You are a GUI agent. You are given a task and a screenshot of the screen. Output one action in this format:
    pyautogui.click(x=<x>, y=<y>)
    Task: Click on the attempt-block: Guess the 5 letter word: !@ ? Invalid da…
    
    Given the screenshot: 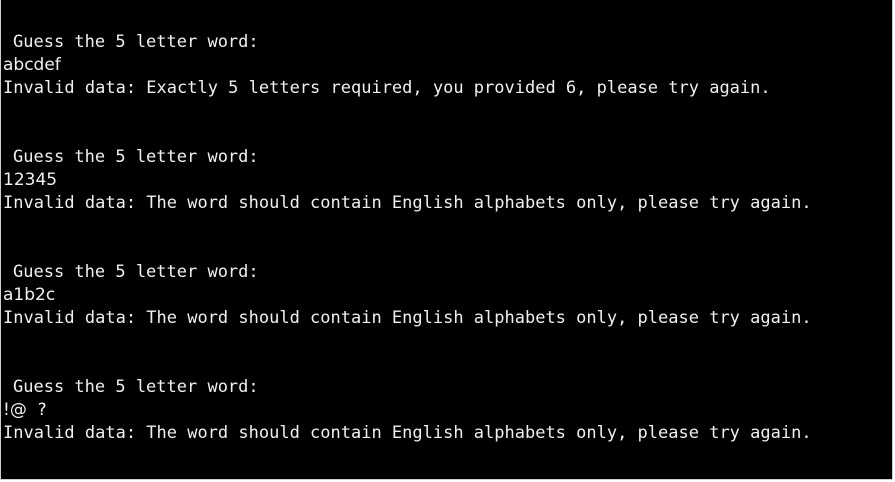 What is the action you would take?
    pyautogui.click(x=446, y=410)
    